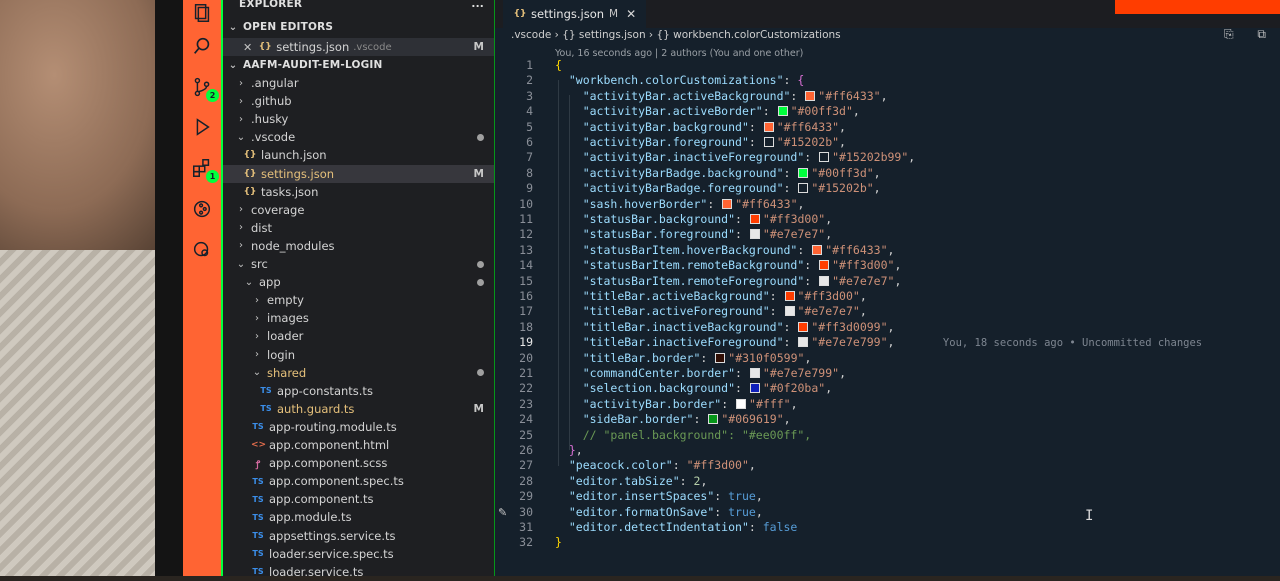  Describe the element at coordinates (887, 358) in the screenshot. I see `code-line: 20 "titleBar.border": "#310f0599",` at that location.